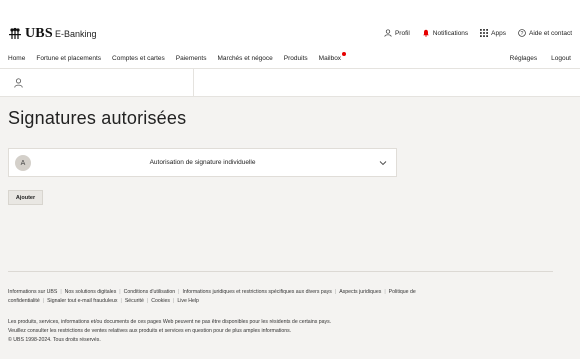 The image size is (580, 359). I want to click on page-title: Signatures autorisées, so click(97, 118).